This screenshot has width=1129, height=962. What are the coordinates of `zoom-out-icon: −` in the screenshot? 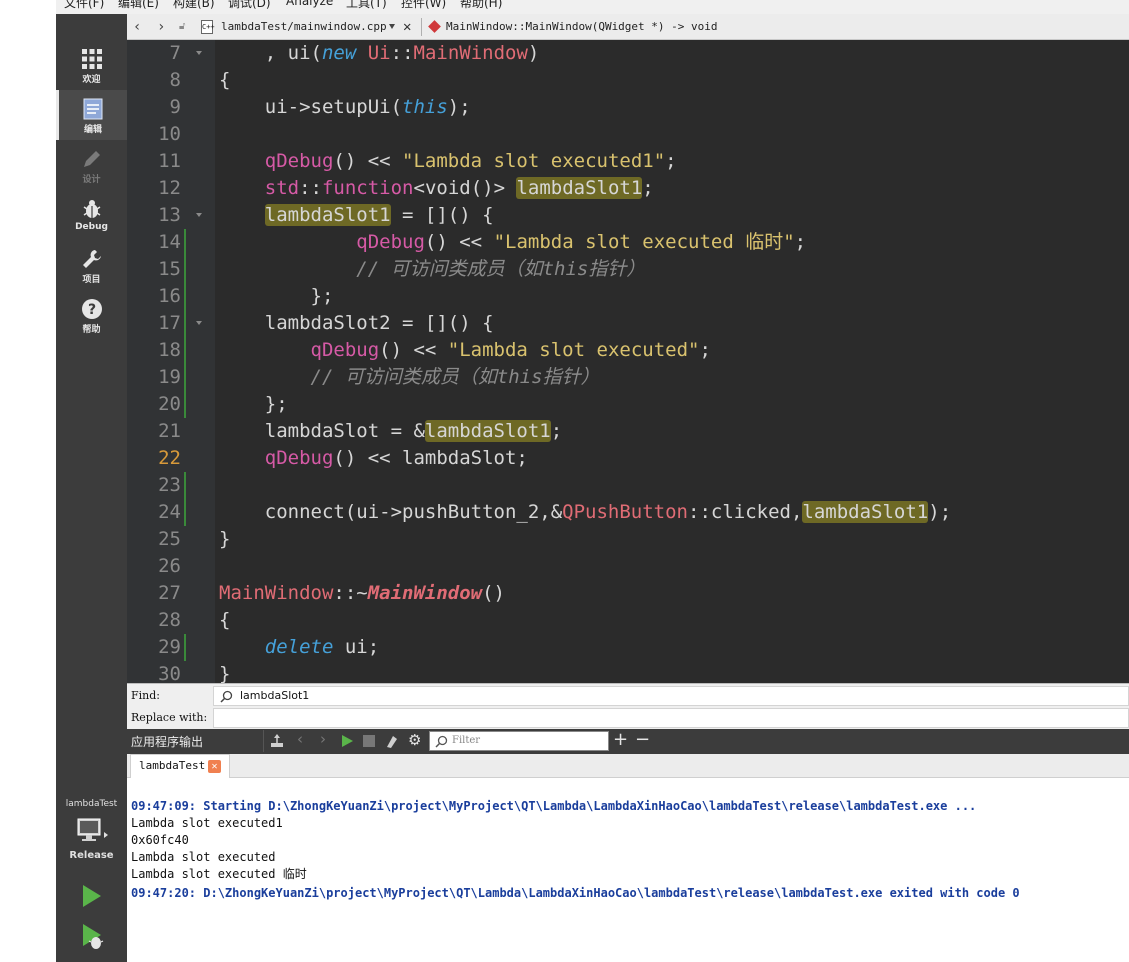 It's located at (642, 739).